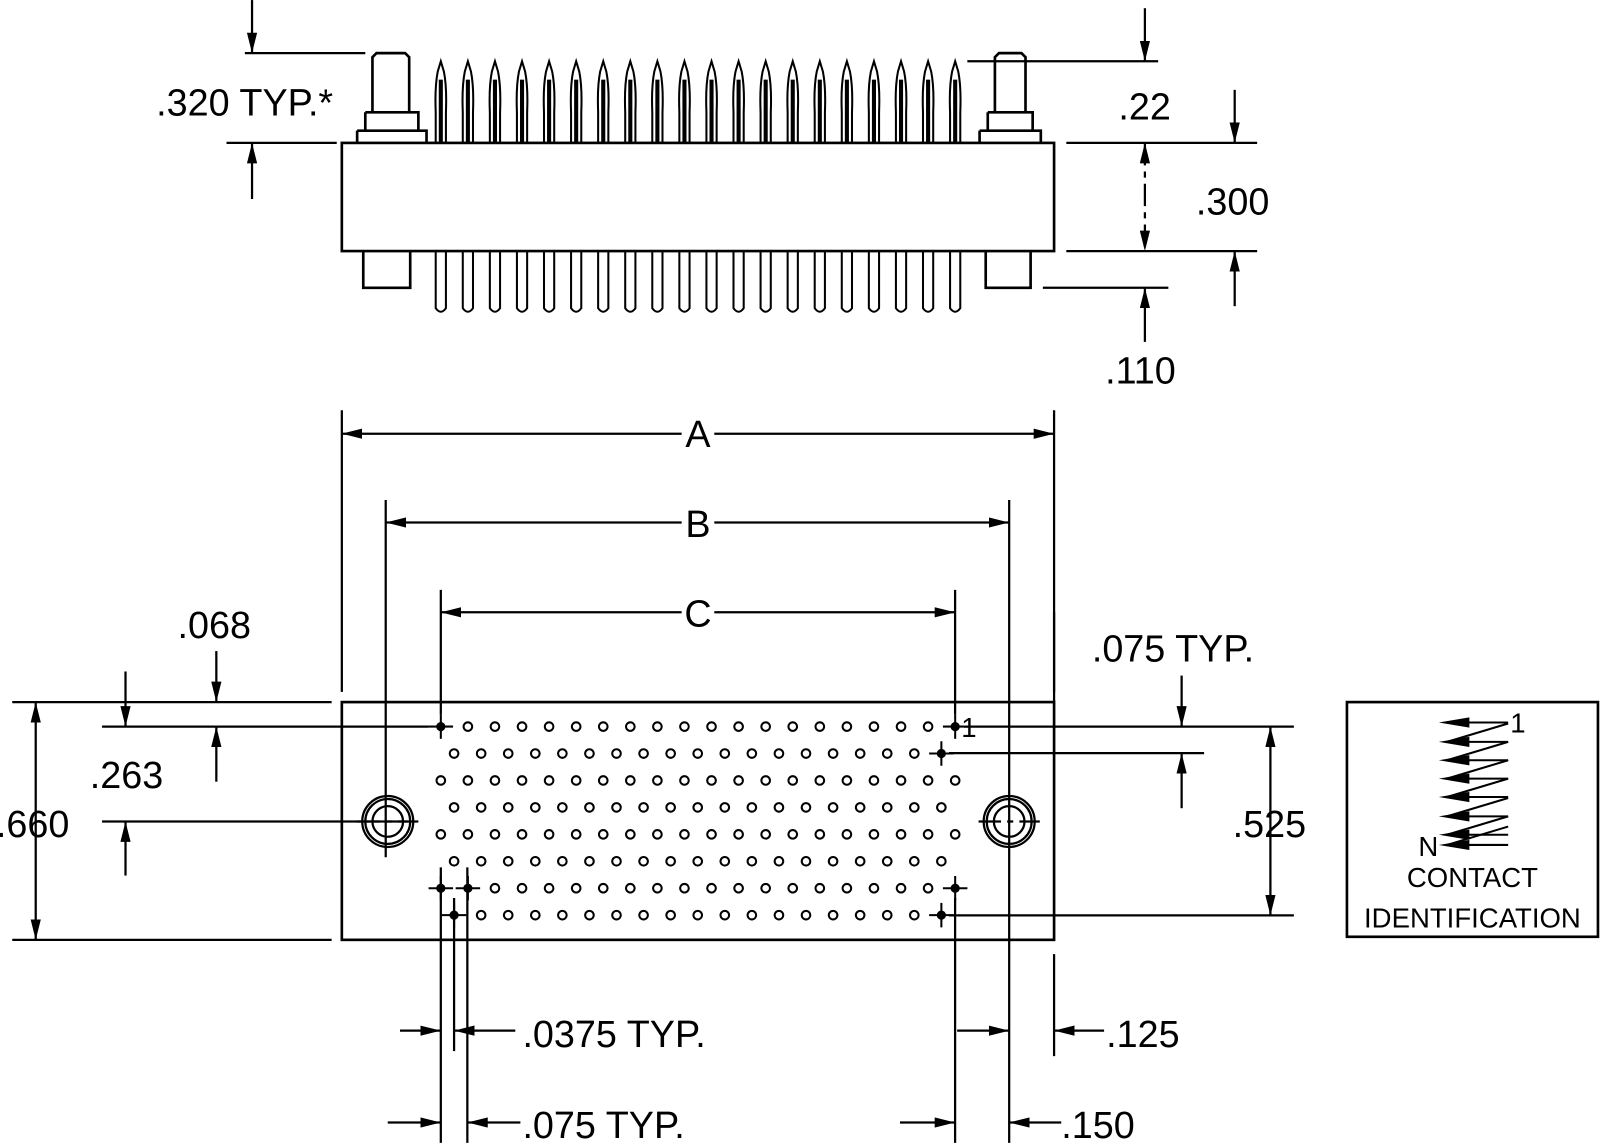 Image resolution: width=1600 pixels, height=1145 pixels. What do you see at coordinates (1428, 846) in the screenshot?
I see `contact-last-label: N` at bounding box center [1428, 846].